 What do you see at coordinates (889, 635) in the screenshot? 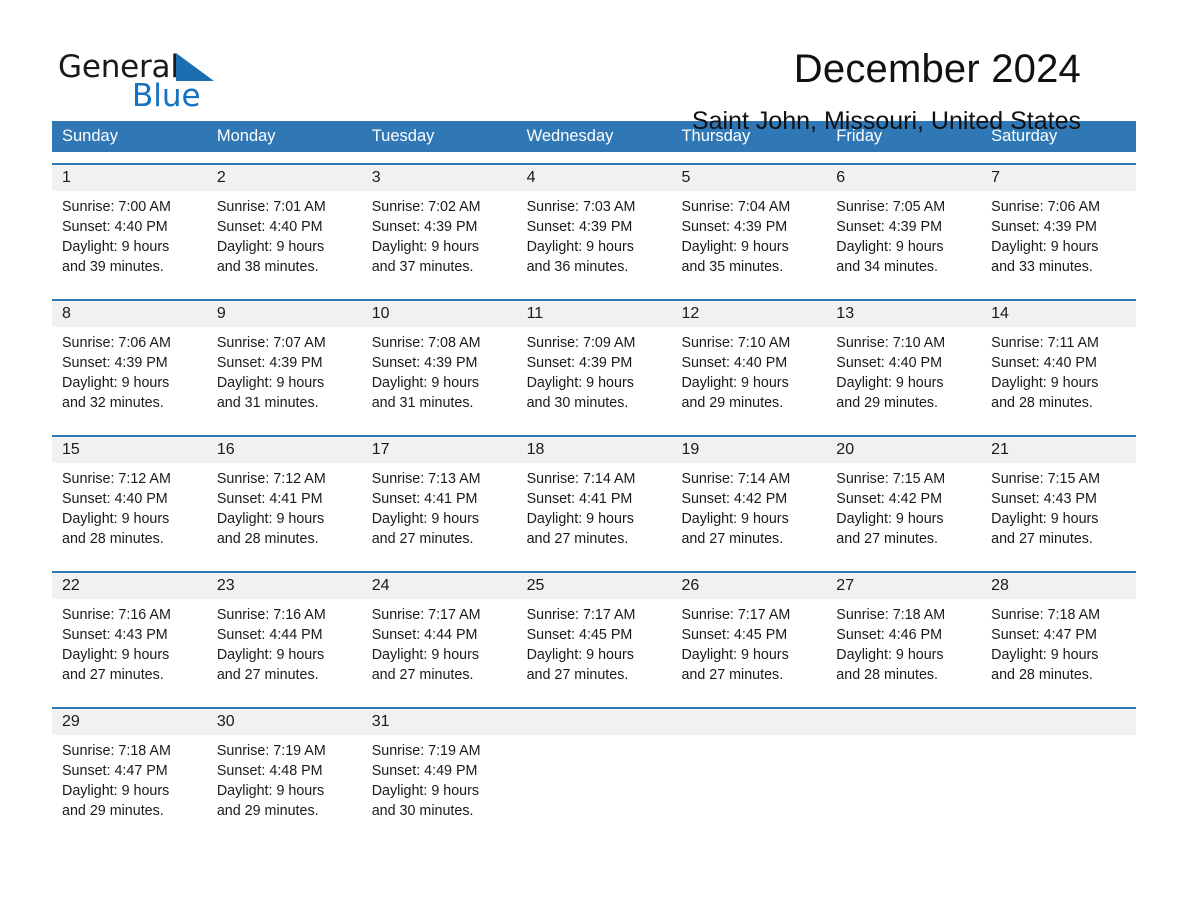
I see `sunset-text: Sunset: 4:46 PM` at bounding box center [889, 635].